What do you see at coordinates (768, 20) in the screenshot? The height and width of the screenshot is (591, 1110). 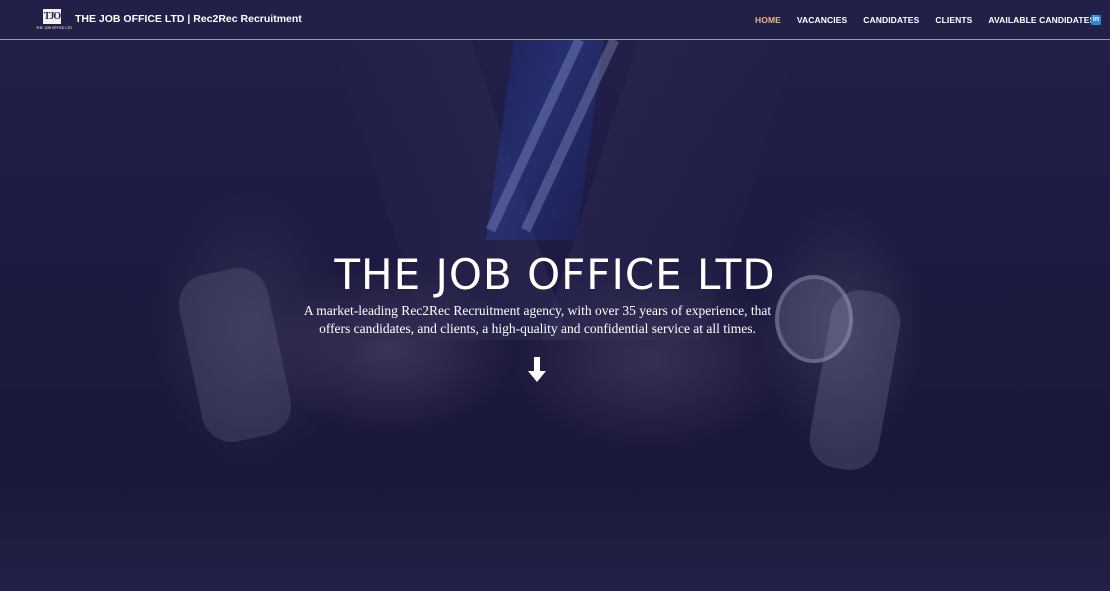 I see `nav-item-home: HOME` at bounding box center [768, 20].